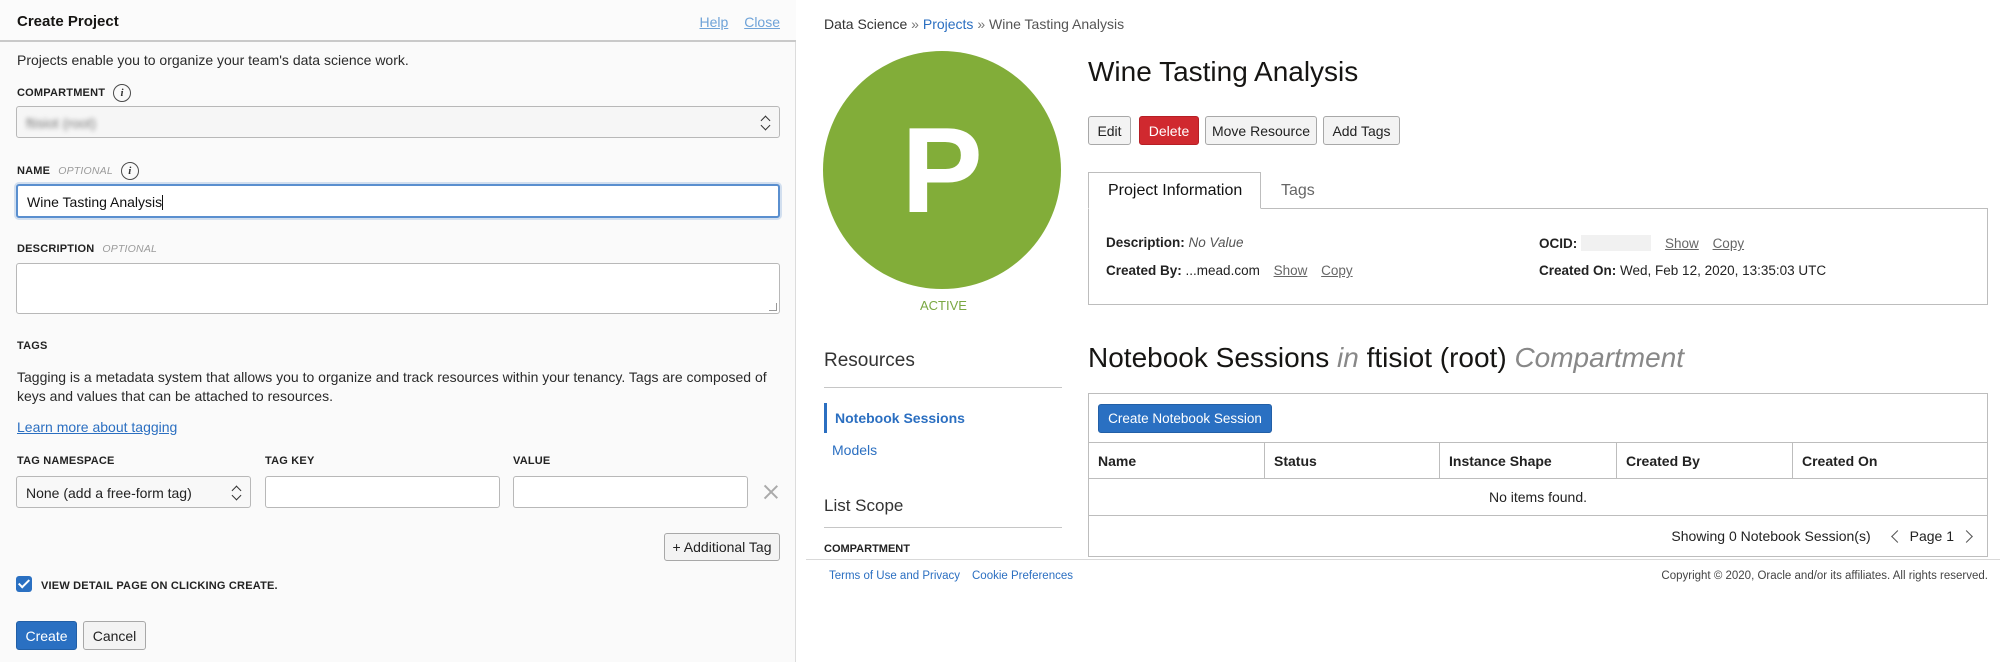  What do you see at coordinates (159, 586) in the screenshot?
I see `view-detail-label: VIEW DETAIL PAGE ON CLICKING CREATE.` at bounding box center [159, 586].